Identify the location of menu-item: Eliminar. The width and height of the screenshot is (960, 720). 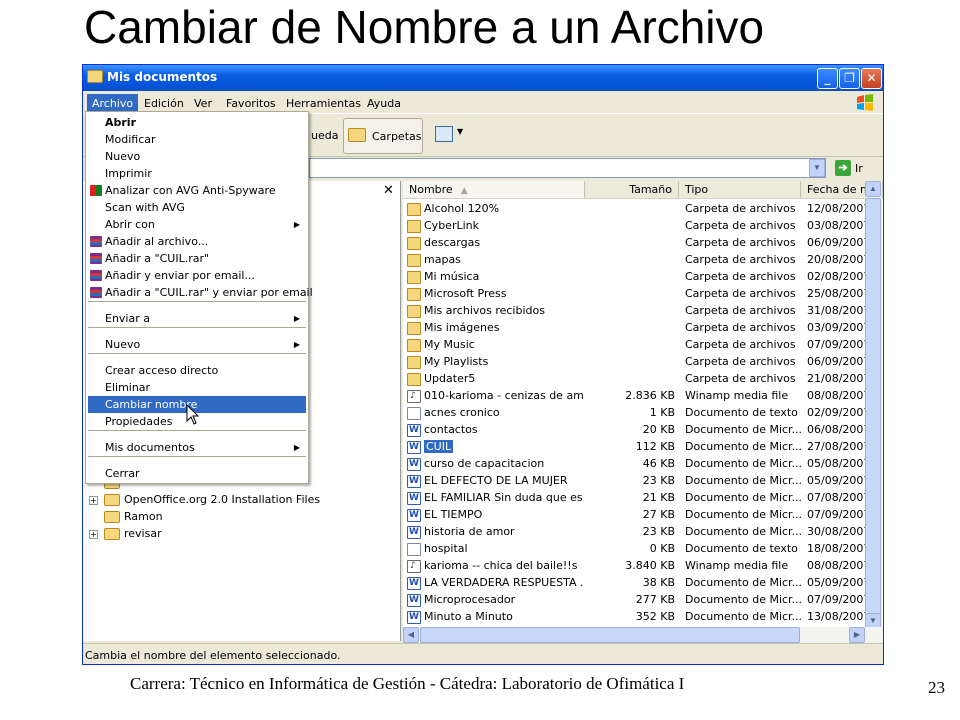
(197, 387).